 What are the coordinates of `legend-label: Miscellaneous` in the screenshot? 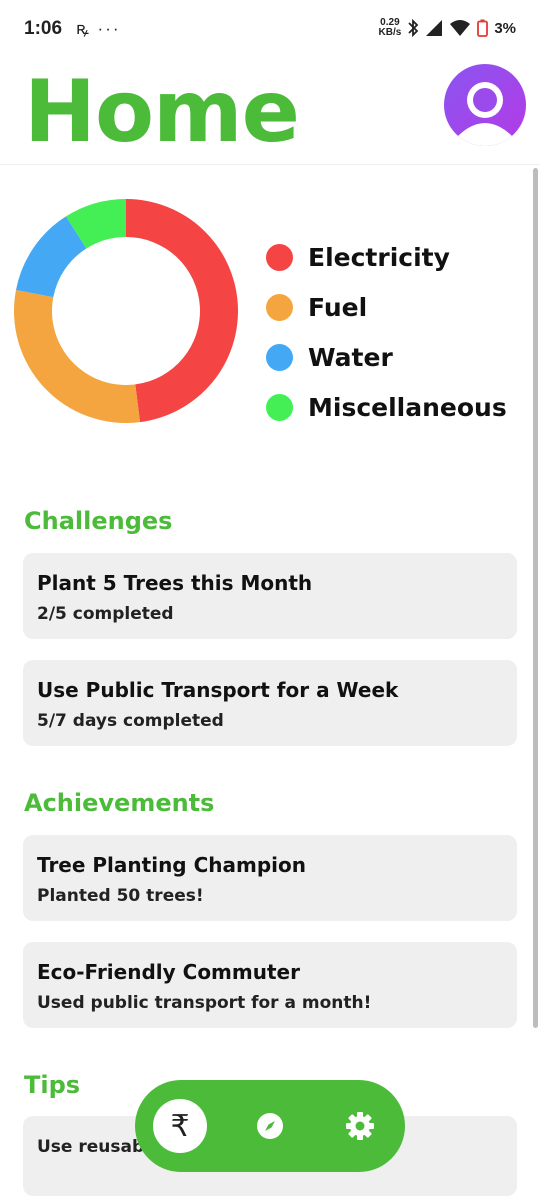 It's located at (407, 407).